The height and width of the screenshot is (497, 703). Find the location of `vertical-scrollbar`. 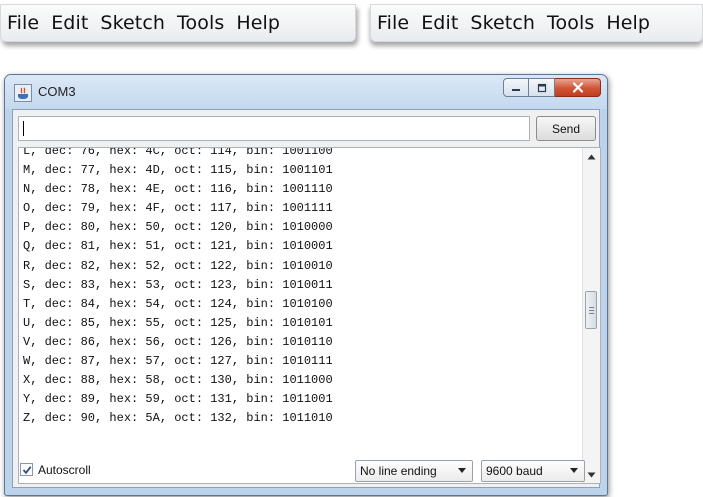

vertical-scrollbar is located at coordinates (591, 315).